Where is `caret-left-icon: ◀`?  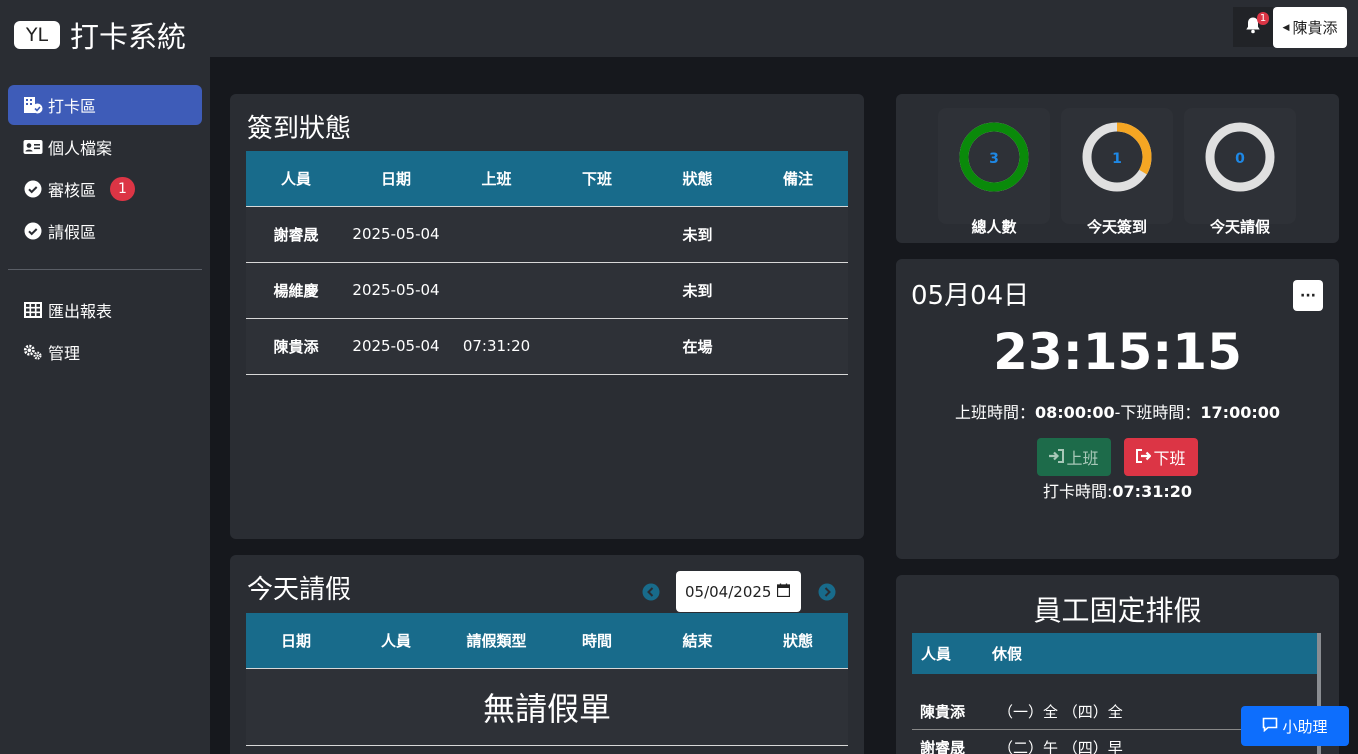 caret-left-icon: ◀ is located at coordinates (1286, 27).